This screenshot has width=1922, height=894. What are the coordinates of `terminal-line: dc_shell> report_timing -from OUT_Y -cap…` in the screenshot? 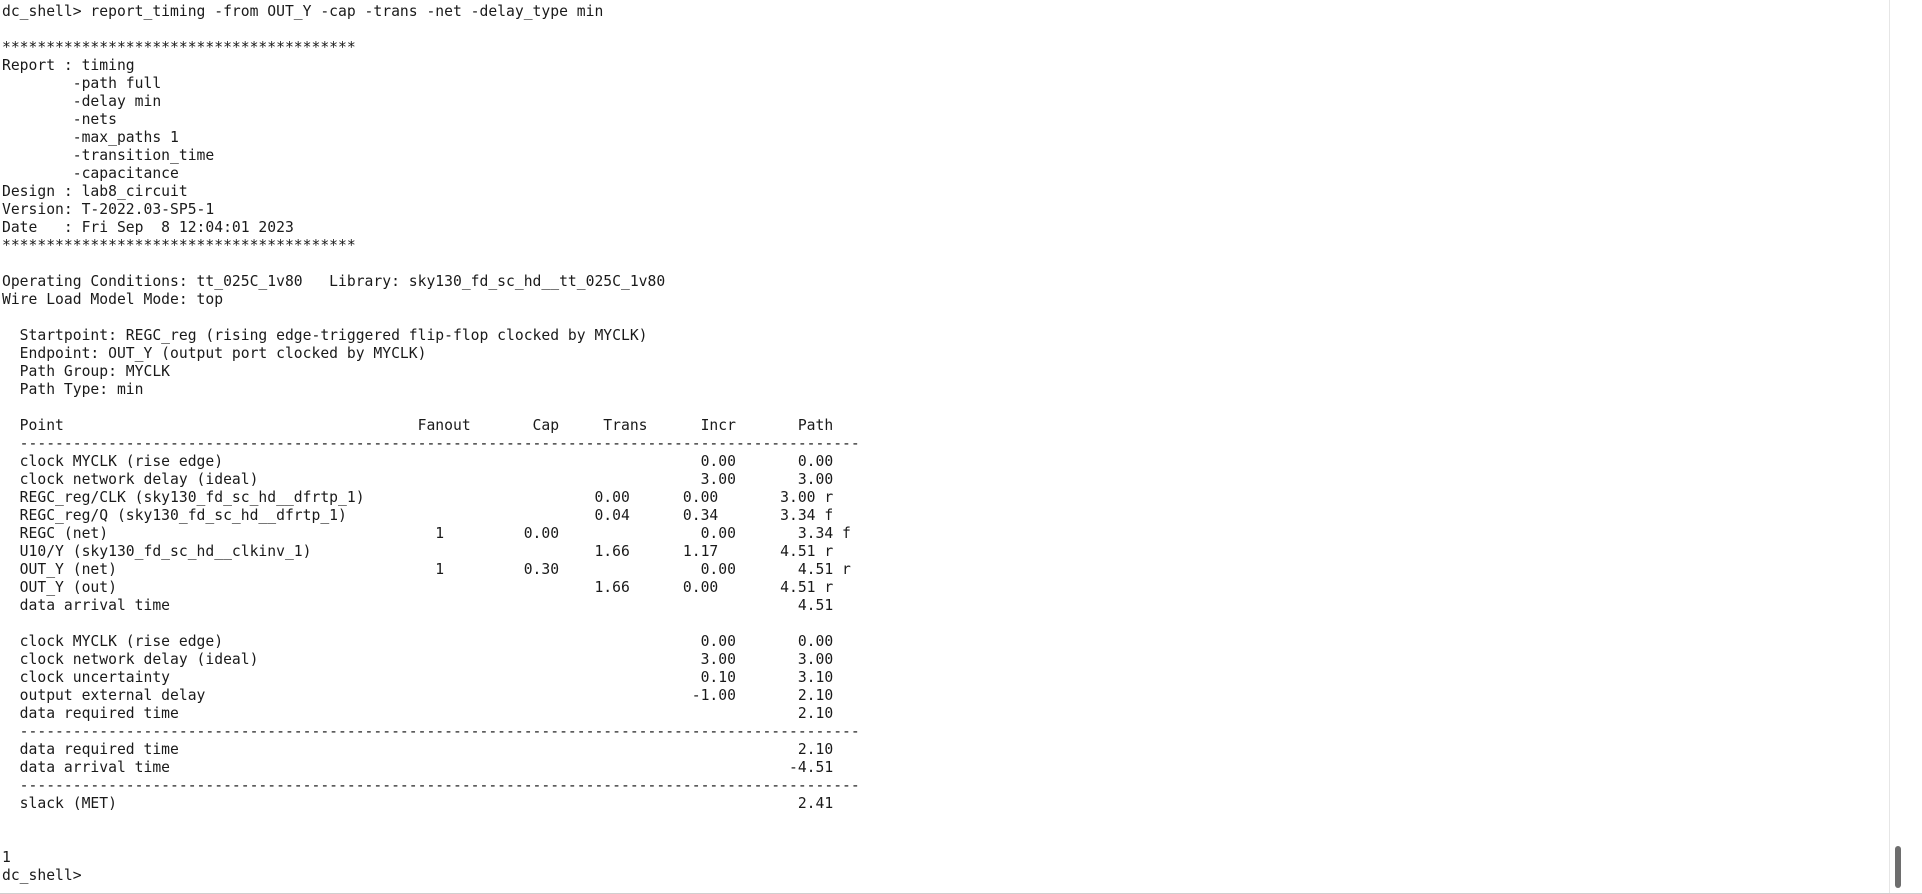 It's located at (303, 11).